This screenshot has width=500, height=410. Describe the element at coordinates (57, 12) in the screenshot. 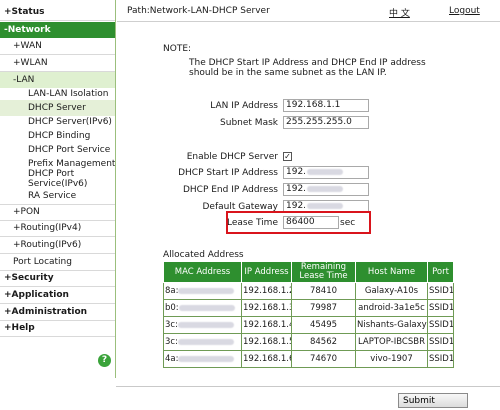

I see `sidebar-item-status: +Status` at that location.